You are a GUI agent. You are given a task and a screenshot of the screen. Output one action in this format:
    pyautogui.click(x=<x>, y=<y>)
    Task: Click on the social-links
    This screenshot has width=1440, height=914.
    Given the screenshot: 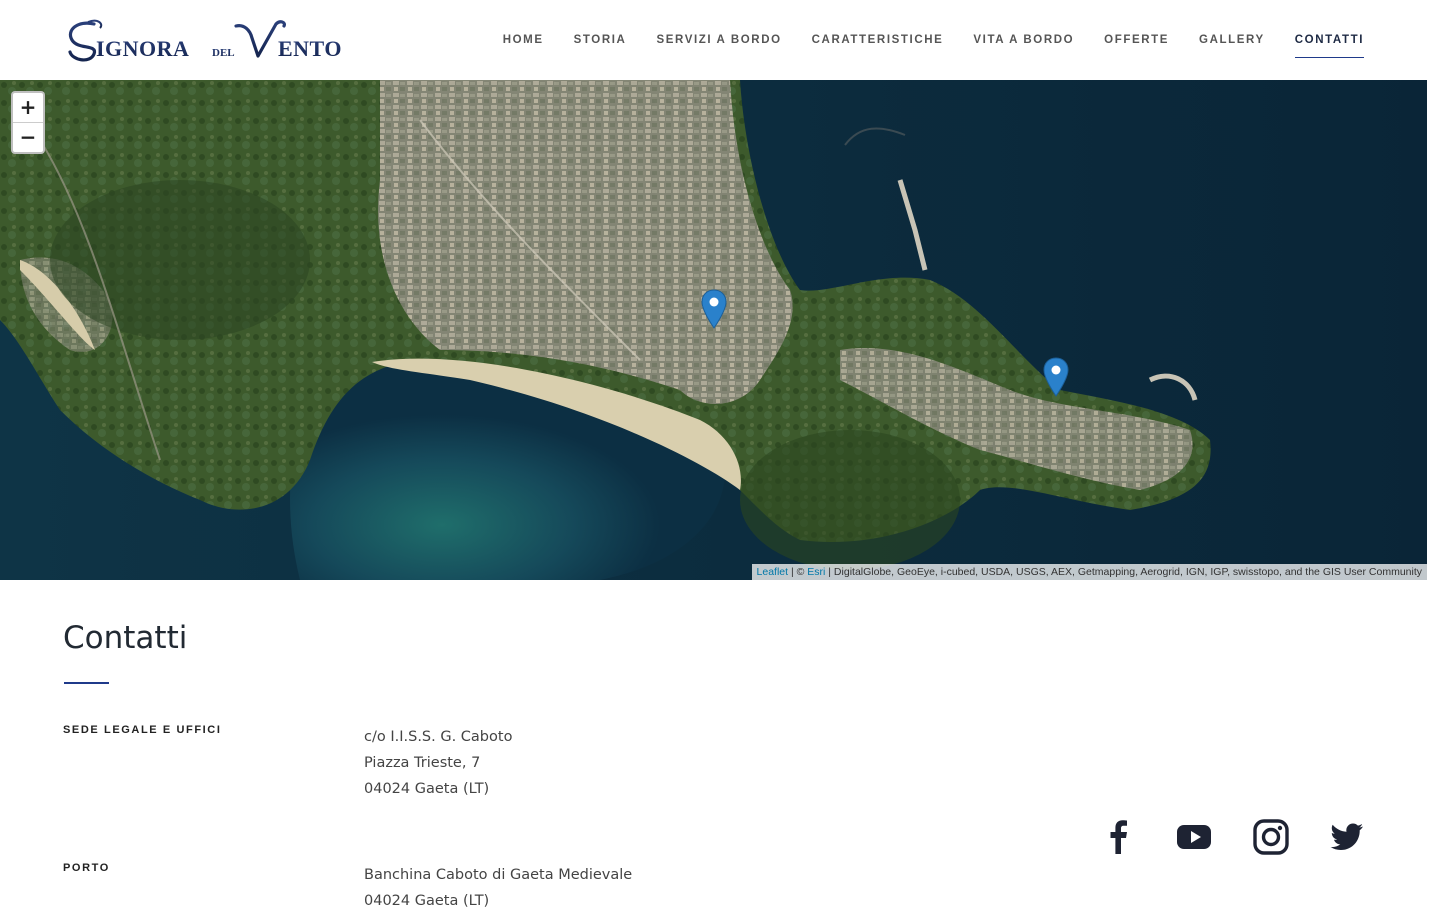 What is the action you would take?
    pyautogui.click(x=1235, y=838)
    